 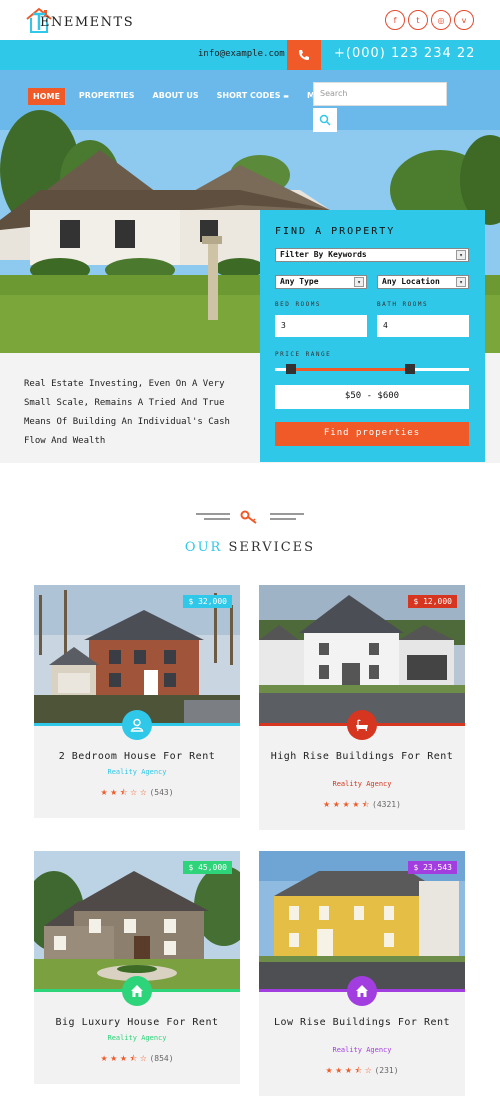 What do you see at coordinates (161, 792) in the screenshot?
I see `review-count: (543)` at bounding box center [161, 792].